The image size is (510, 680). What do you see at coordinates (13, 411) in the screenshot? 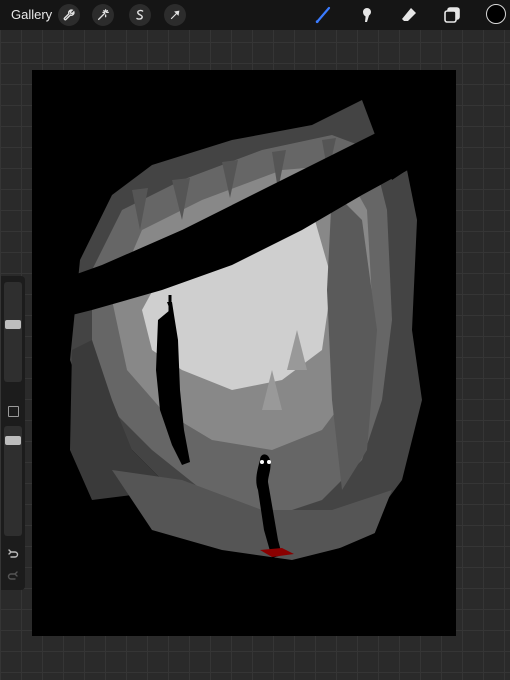
I see `modify-button` at bounding box center [13, 411].